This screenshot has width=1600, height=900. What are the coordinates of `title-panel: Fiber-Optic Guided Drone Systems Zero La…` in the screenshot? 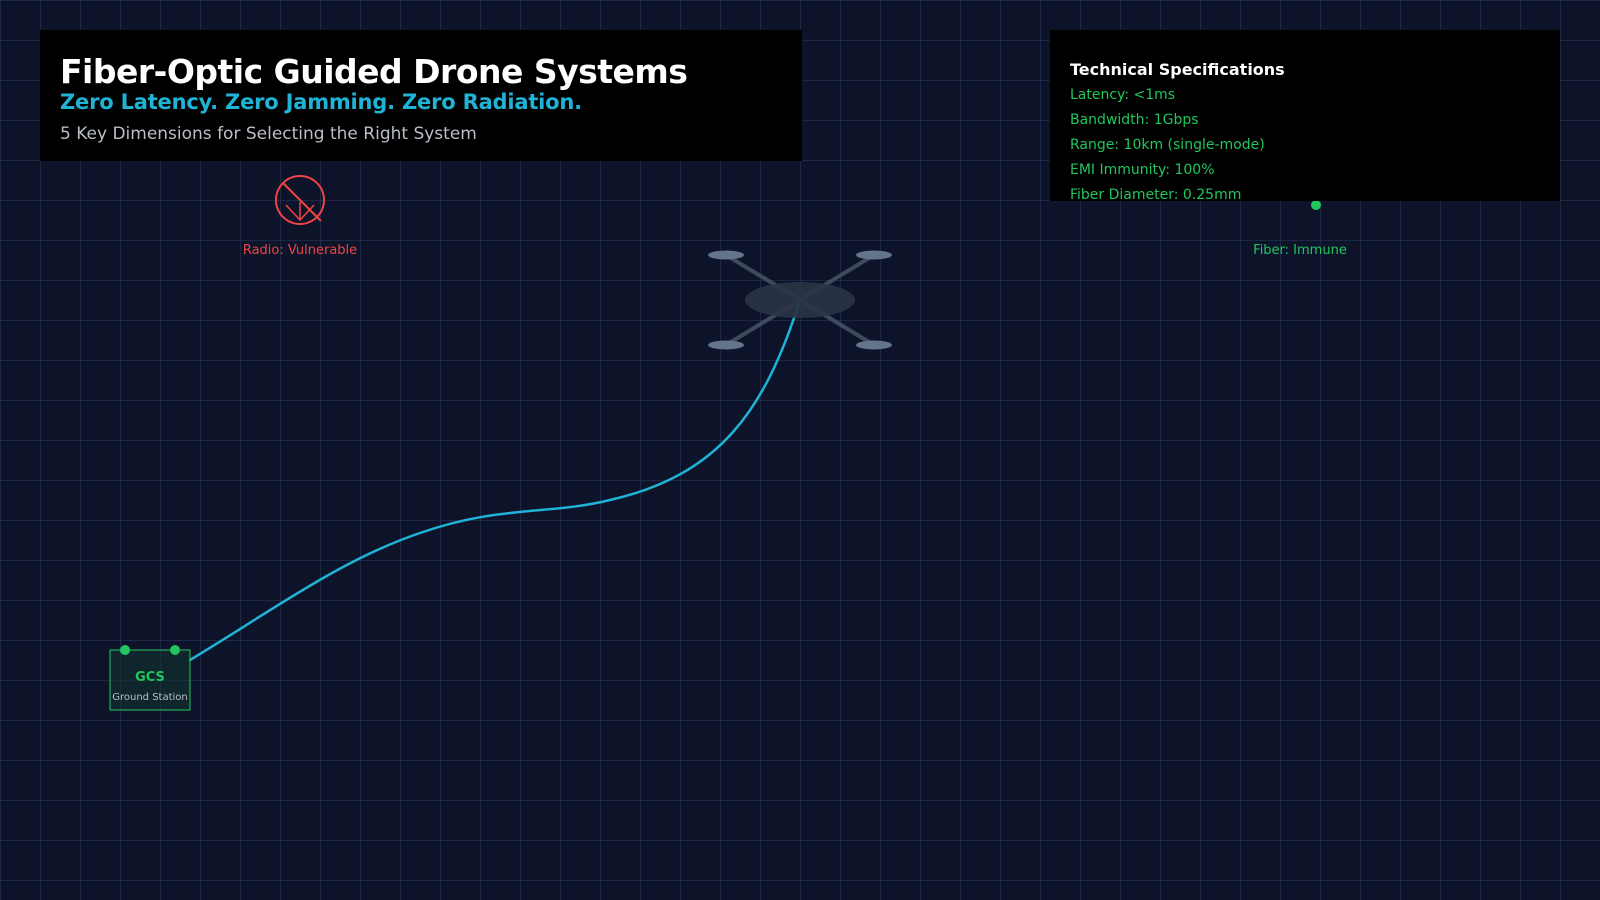 It's located at (421, 95).